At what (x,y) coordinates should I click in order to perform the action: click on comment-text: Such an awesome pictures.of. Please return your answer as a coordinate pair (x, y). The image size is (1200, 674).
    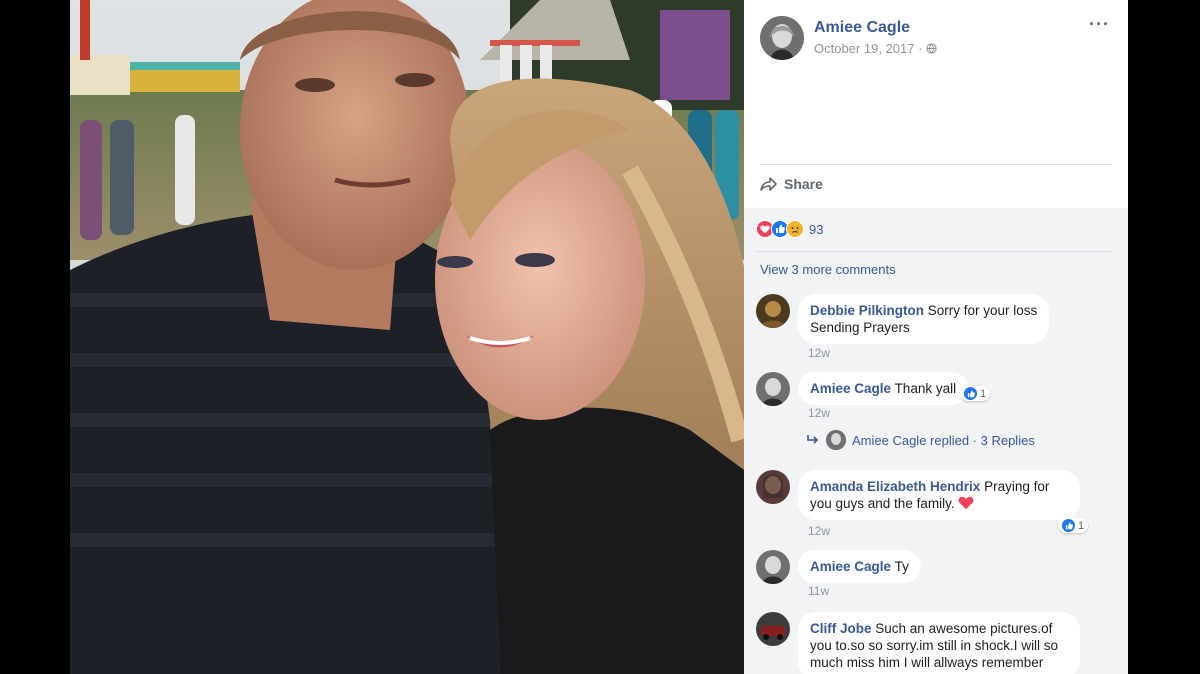
    Looking at the image, I should click on (964, 628).